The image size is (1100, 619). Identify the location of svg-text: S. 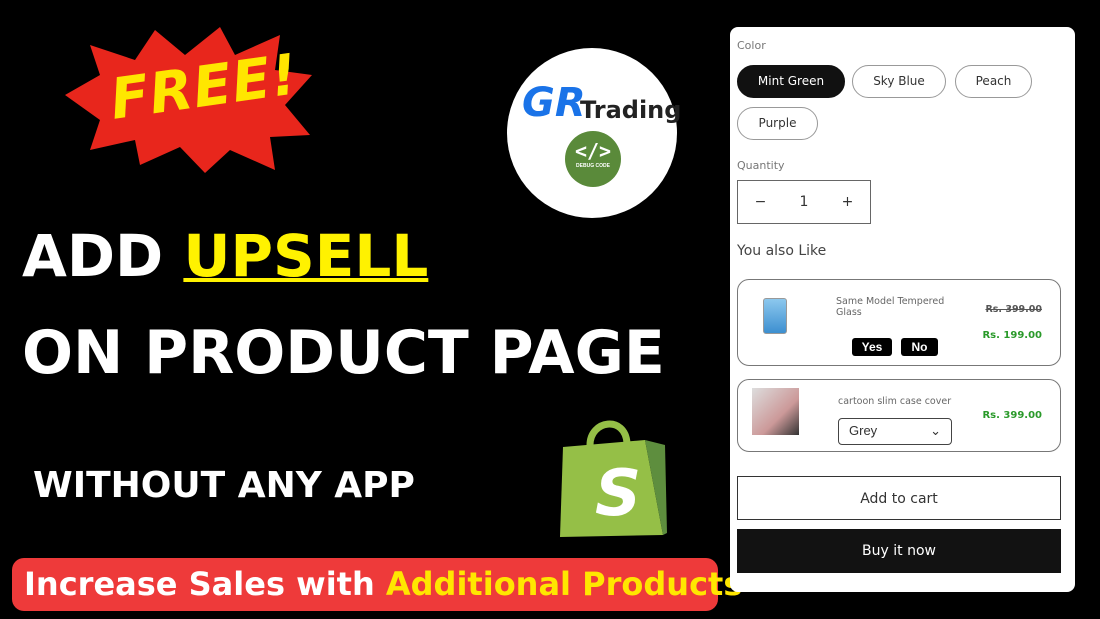
(618, 494).